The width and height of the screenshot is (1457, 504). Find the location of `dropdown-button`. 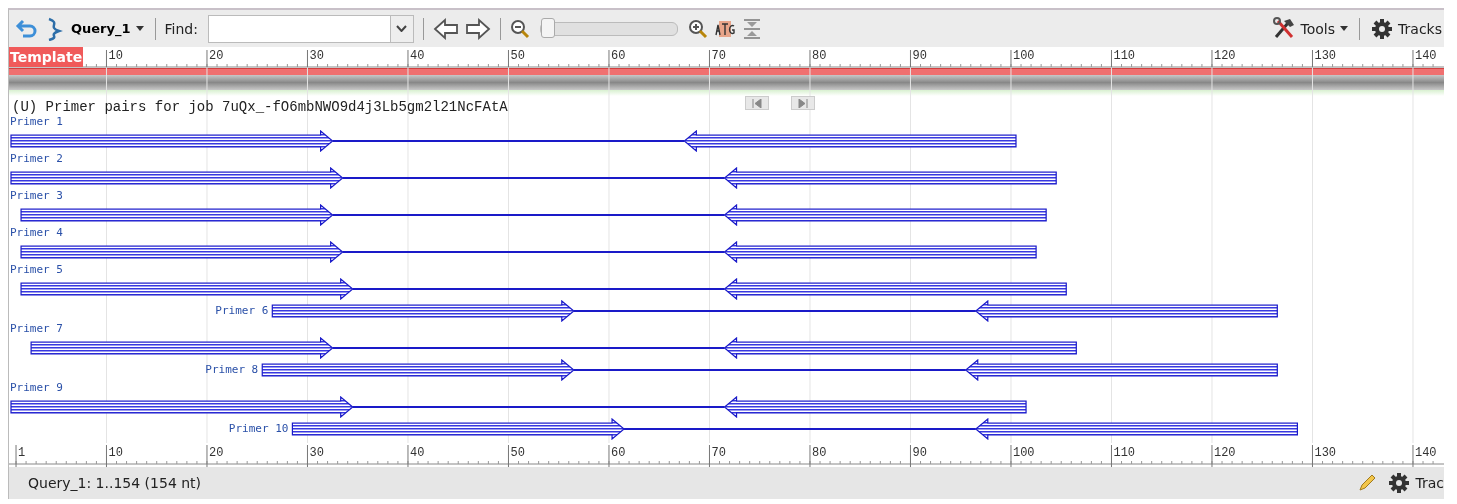

dropdown-button is located at coordinates (401, 28).